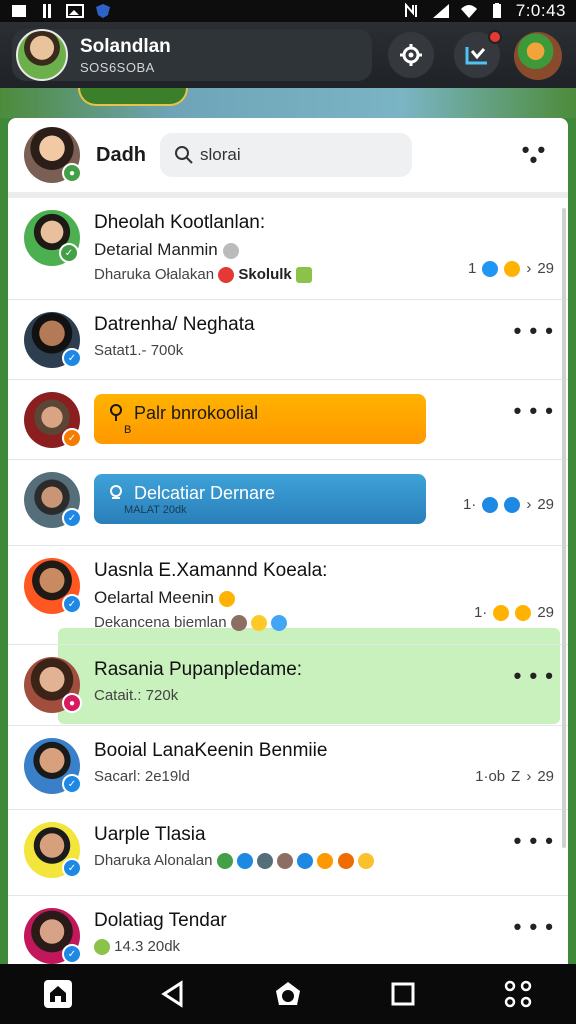 This screenshot has width=576, height=1024. What do you see at coordinates (303, 275) in the screenshot?
I see `sticker-icon` at bounding box center [303, 275].